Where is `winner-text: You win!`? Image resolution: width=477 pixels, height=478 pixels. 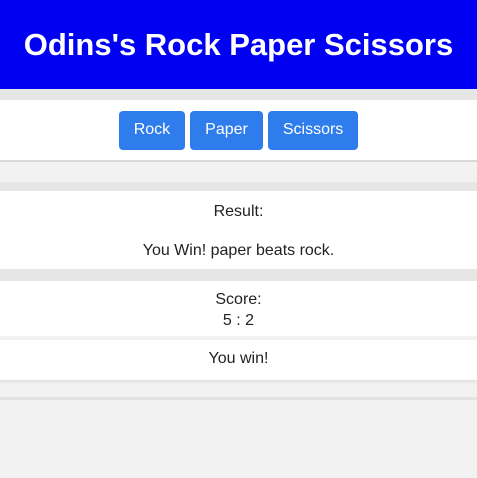 winner-text: You win! is located at coordinates (238, 358).